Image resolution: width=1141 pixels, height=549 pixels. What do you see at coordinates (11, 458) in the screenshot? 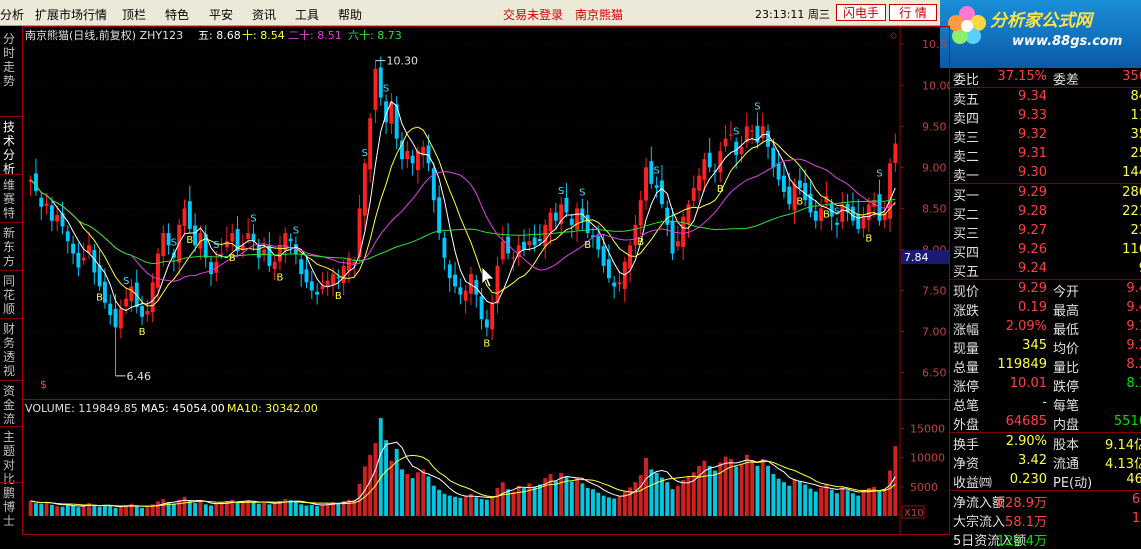
I see `side-tab-7: 主题对比` at bounding box center [11, 458].